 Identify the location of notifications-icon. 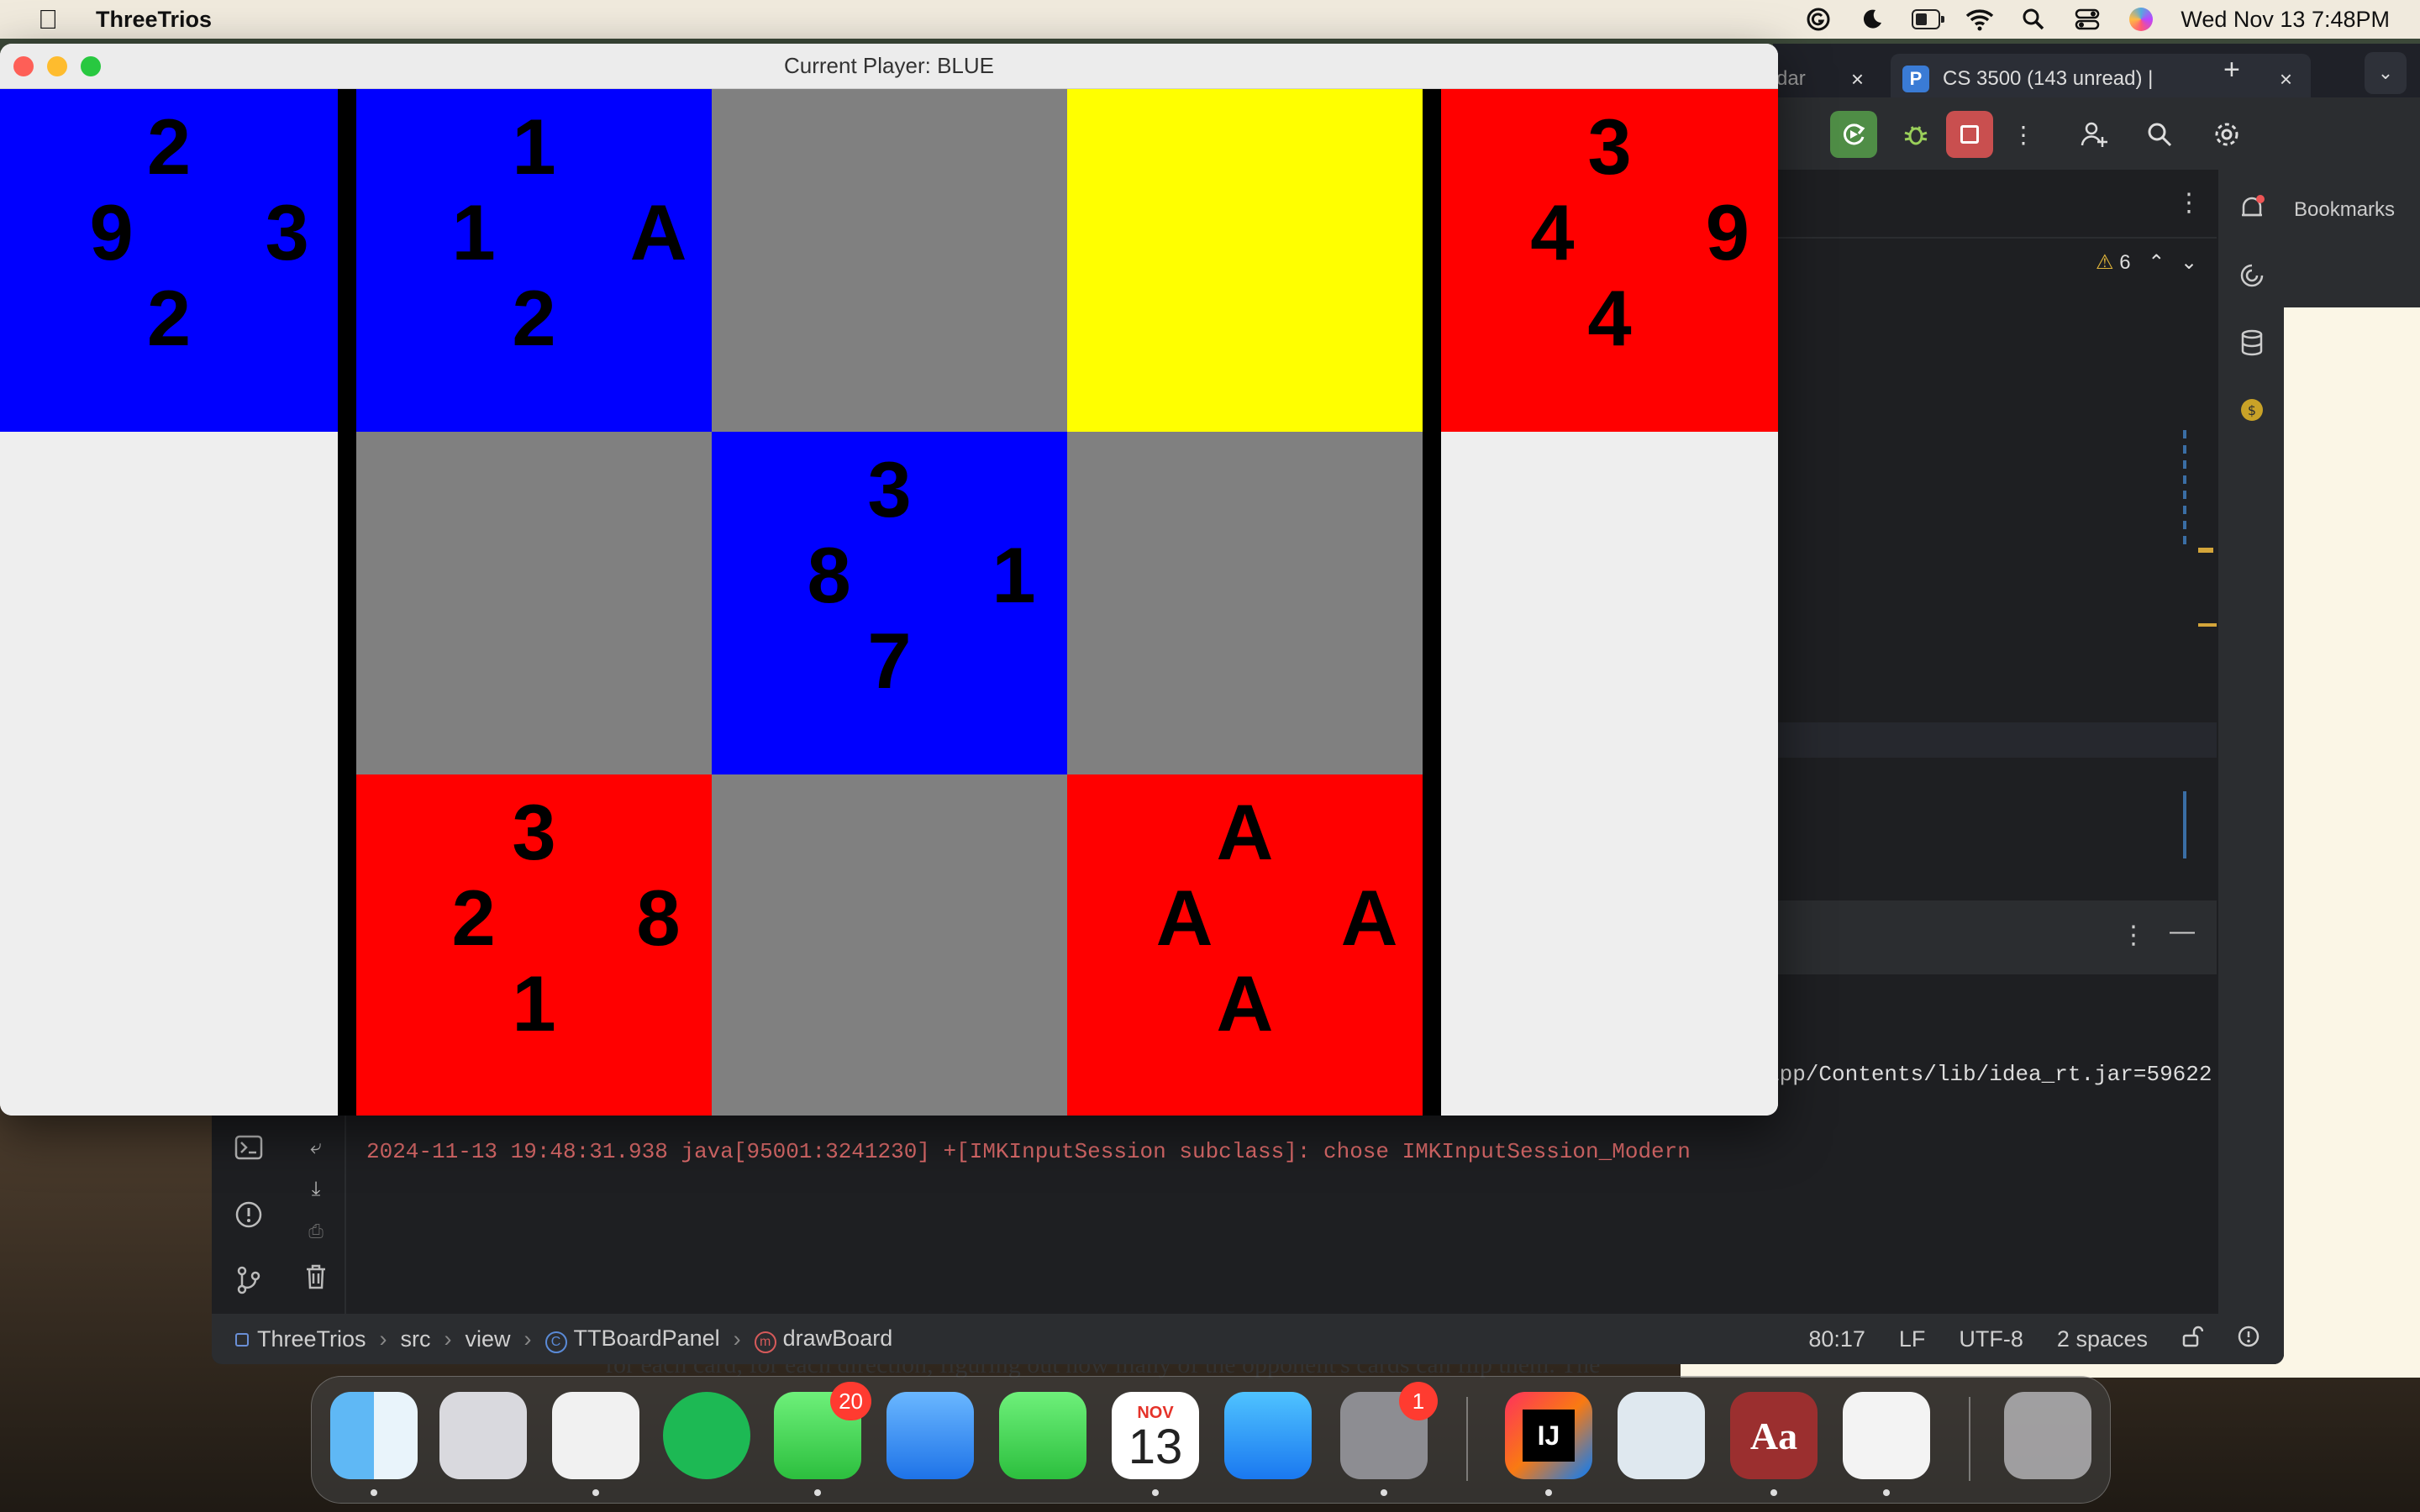
(2248, 1339).